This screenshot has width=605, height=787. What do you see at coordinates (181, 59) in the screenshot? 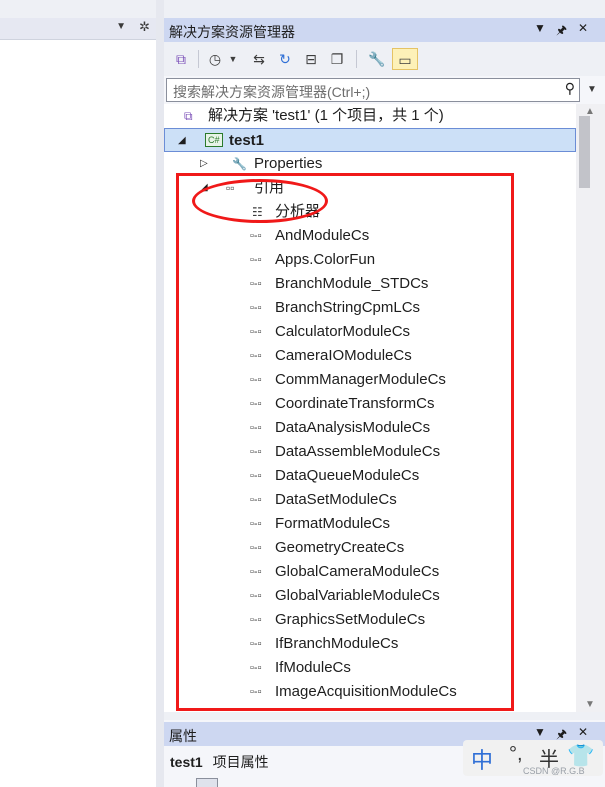
I see `switch-views-icon: ⧉` at bounding box center [181, 59].